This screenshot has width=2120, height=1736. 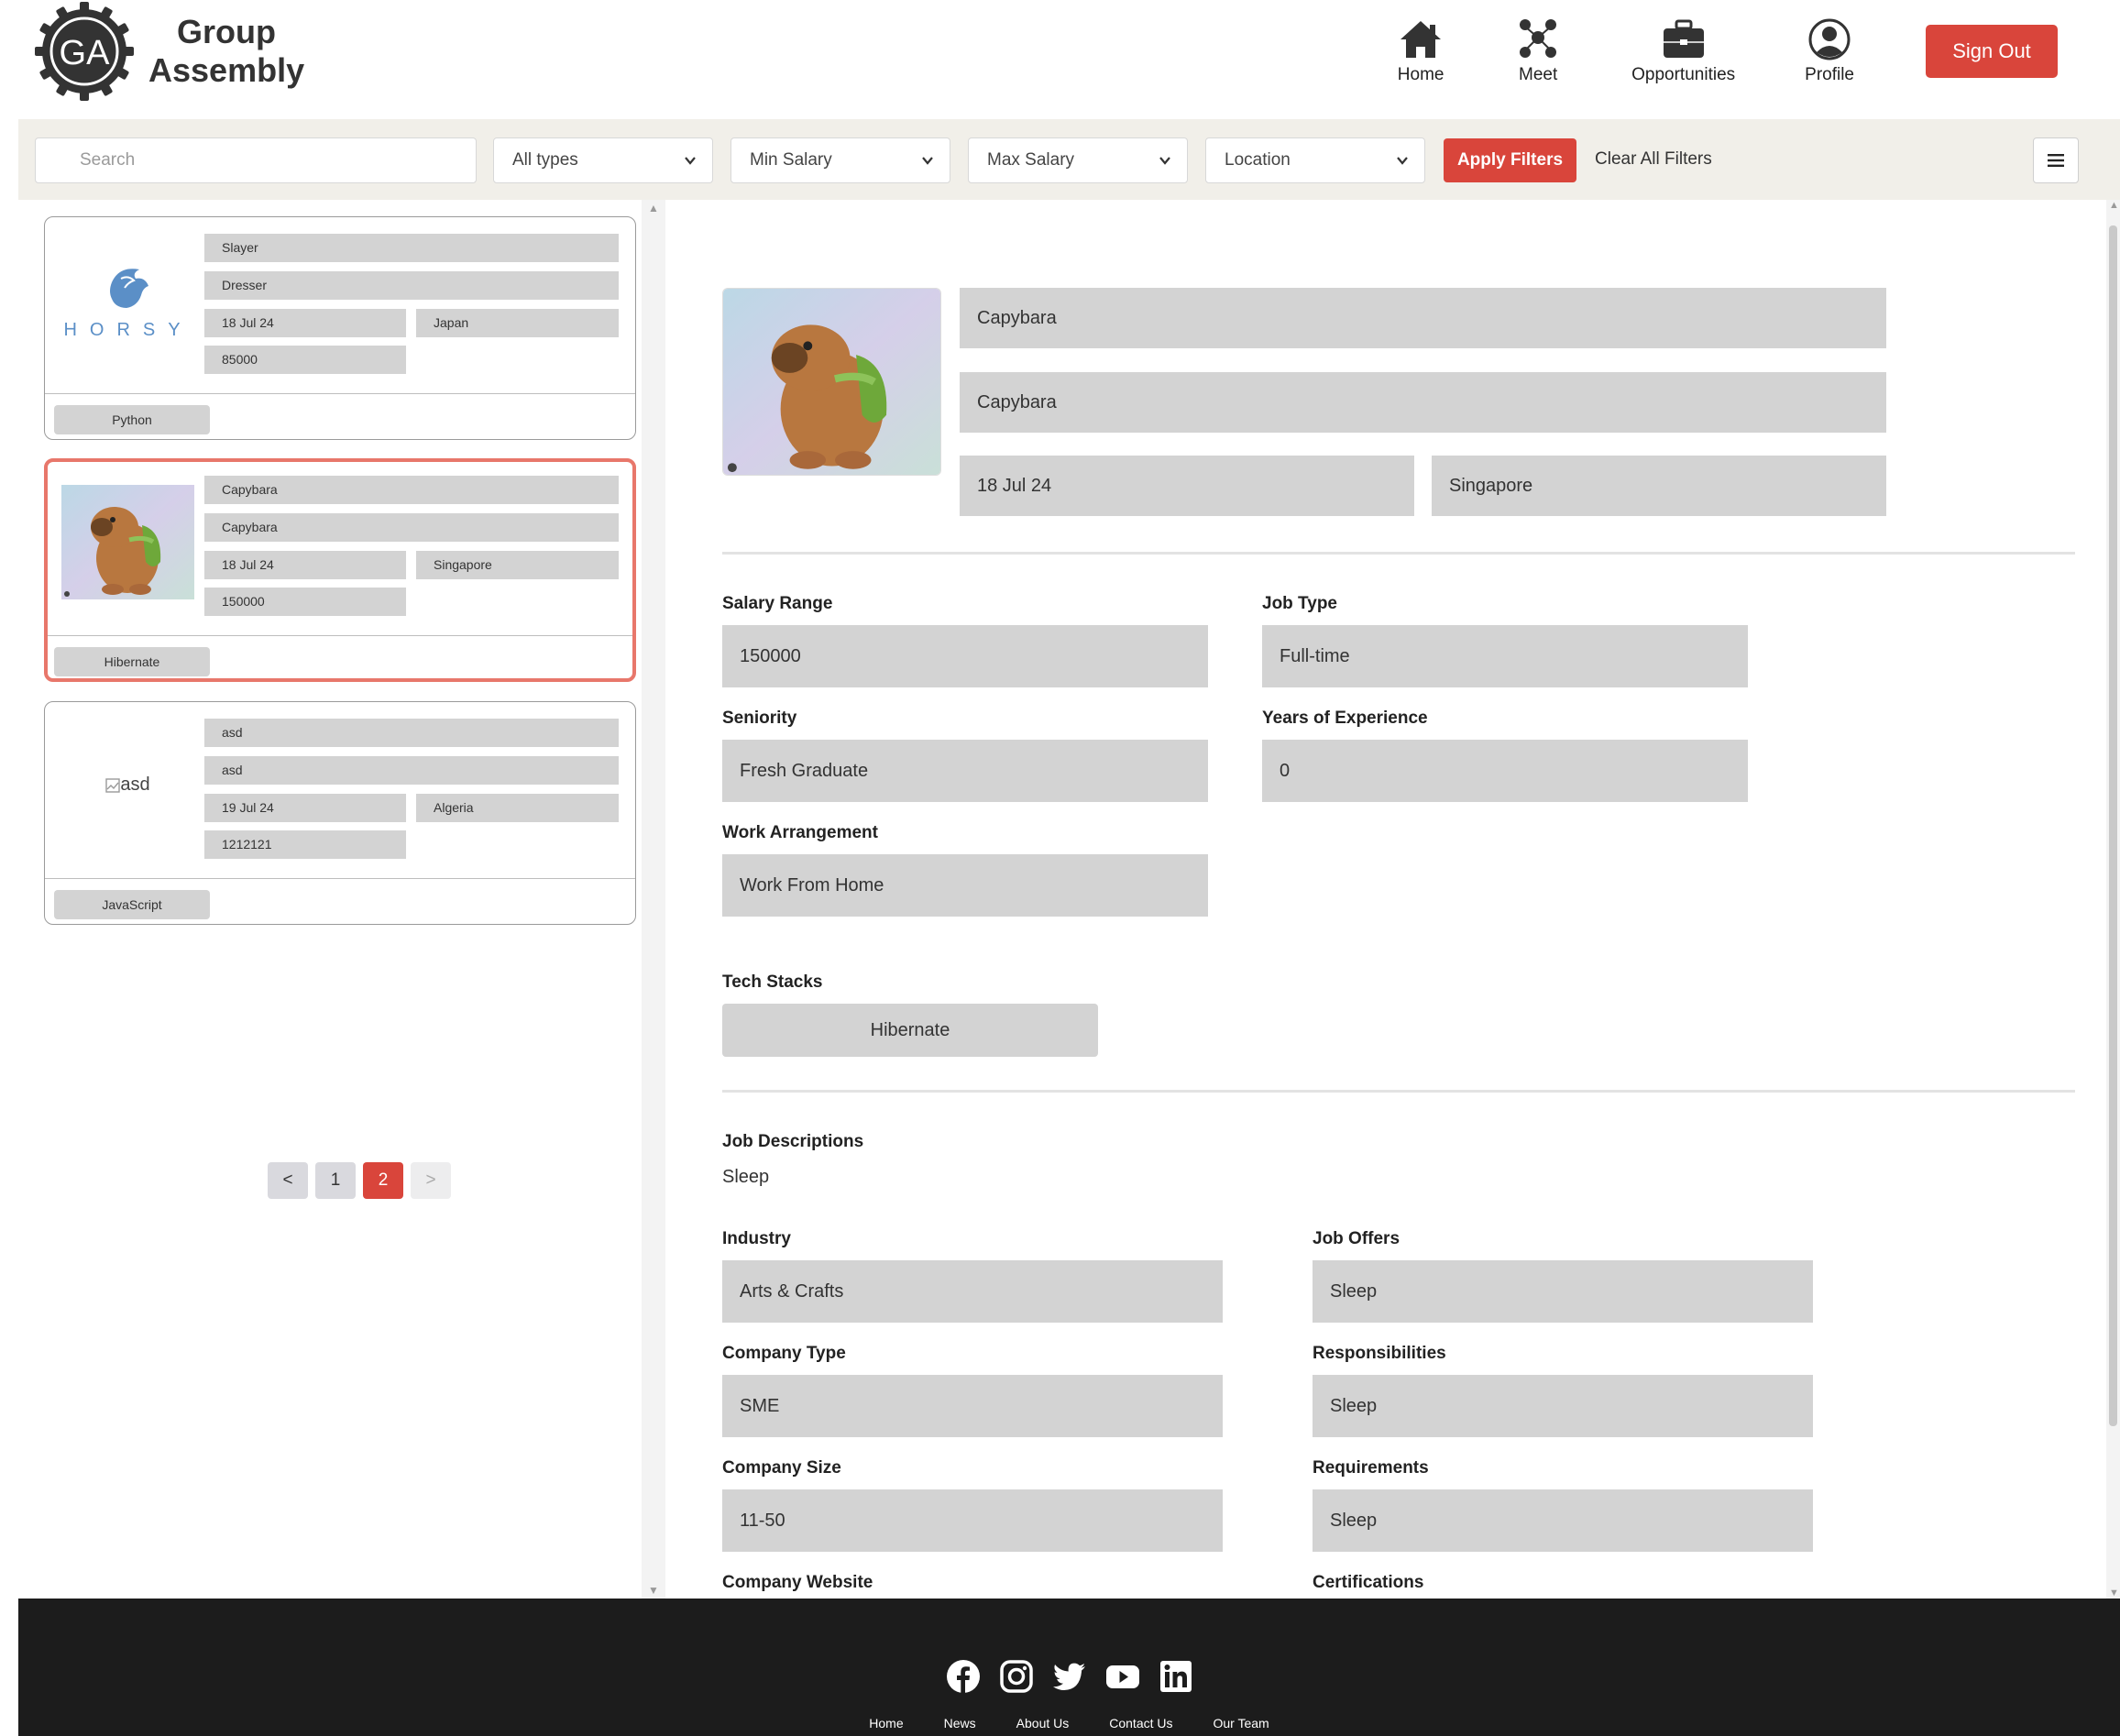 What do you see at coordinates (965, 886) in the screenshot?
I see `work-arrangement-value: Work From Home` at bounding box center [965, 886].